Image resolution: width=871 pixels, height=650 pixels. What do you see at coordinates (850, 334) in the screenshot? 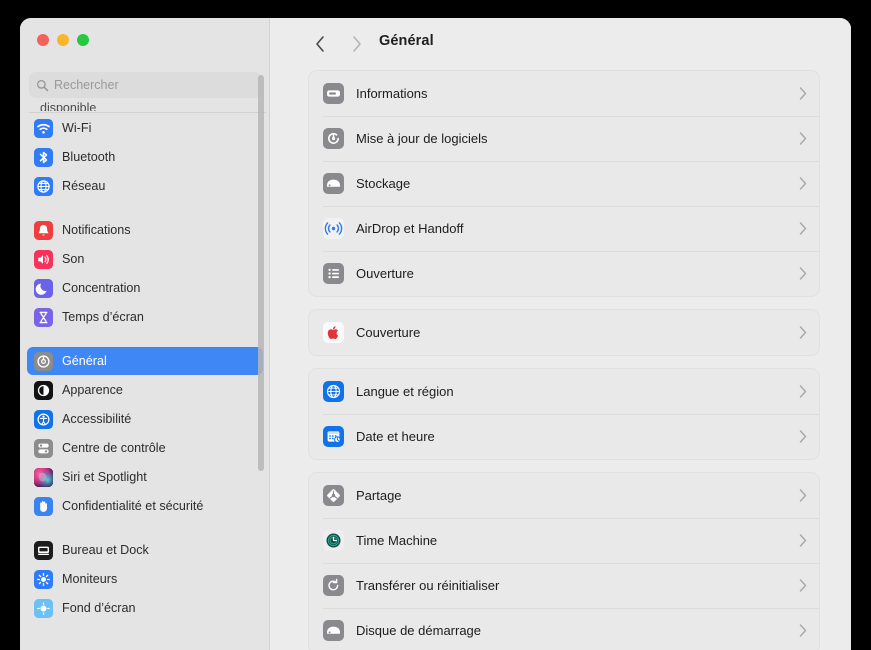
I see `main-scrollbar` at bounding box center [850, 334].